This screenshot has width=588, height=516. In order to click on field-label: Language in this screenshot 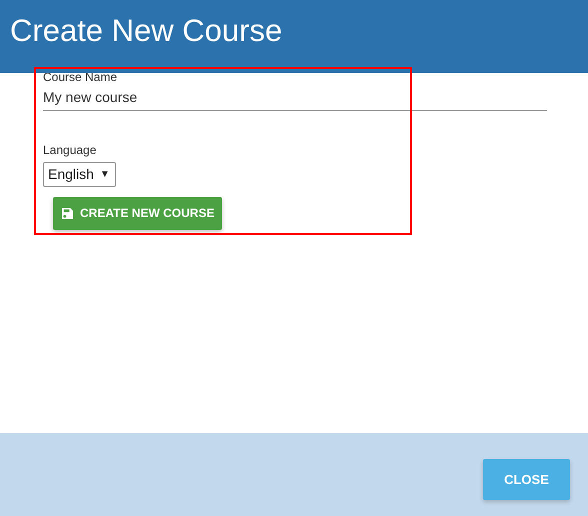, I will do `click(70, 150)`.